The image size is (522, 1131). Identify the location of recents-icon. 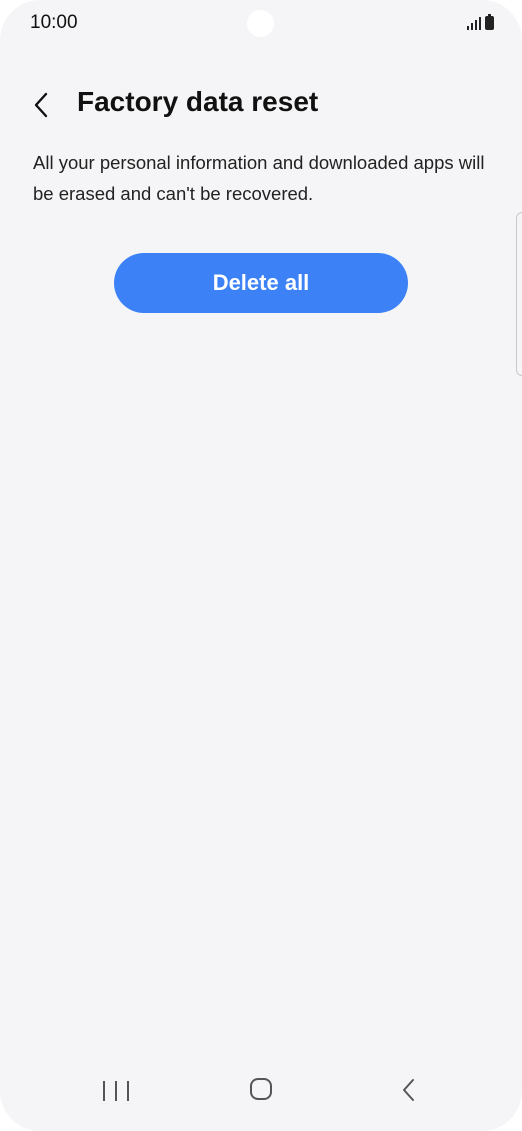
(116, 1091).